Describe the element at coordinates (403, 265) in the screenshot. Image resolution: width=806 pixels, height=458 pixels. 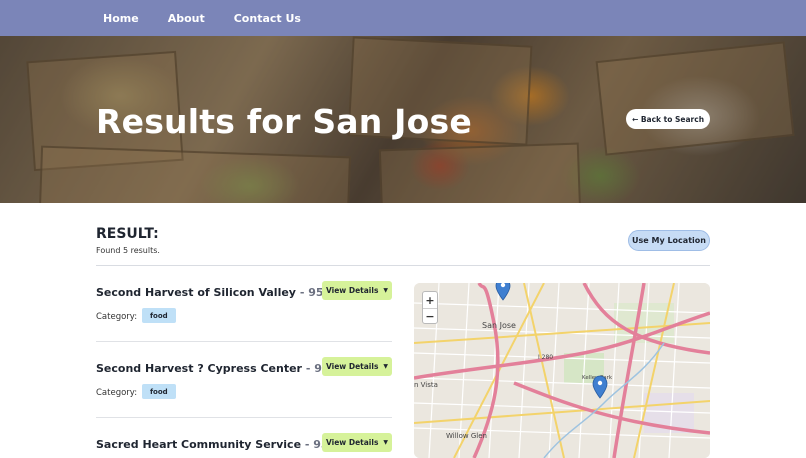
I see `results-divider` at that location.